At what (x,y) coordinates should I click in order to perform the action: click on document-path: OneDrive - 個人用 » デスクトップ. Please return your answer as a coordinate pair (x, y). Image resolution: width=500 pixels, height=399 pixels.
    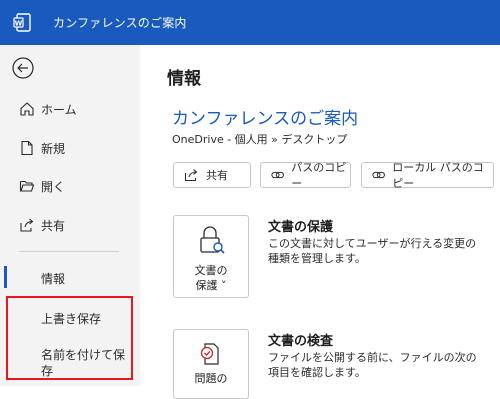
    Looking at the image, I should click on (260, 139).